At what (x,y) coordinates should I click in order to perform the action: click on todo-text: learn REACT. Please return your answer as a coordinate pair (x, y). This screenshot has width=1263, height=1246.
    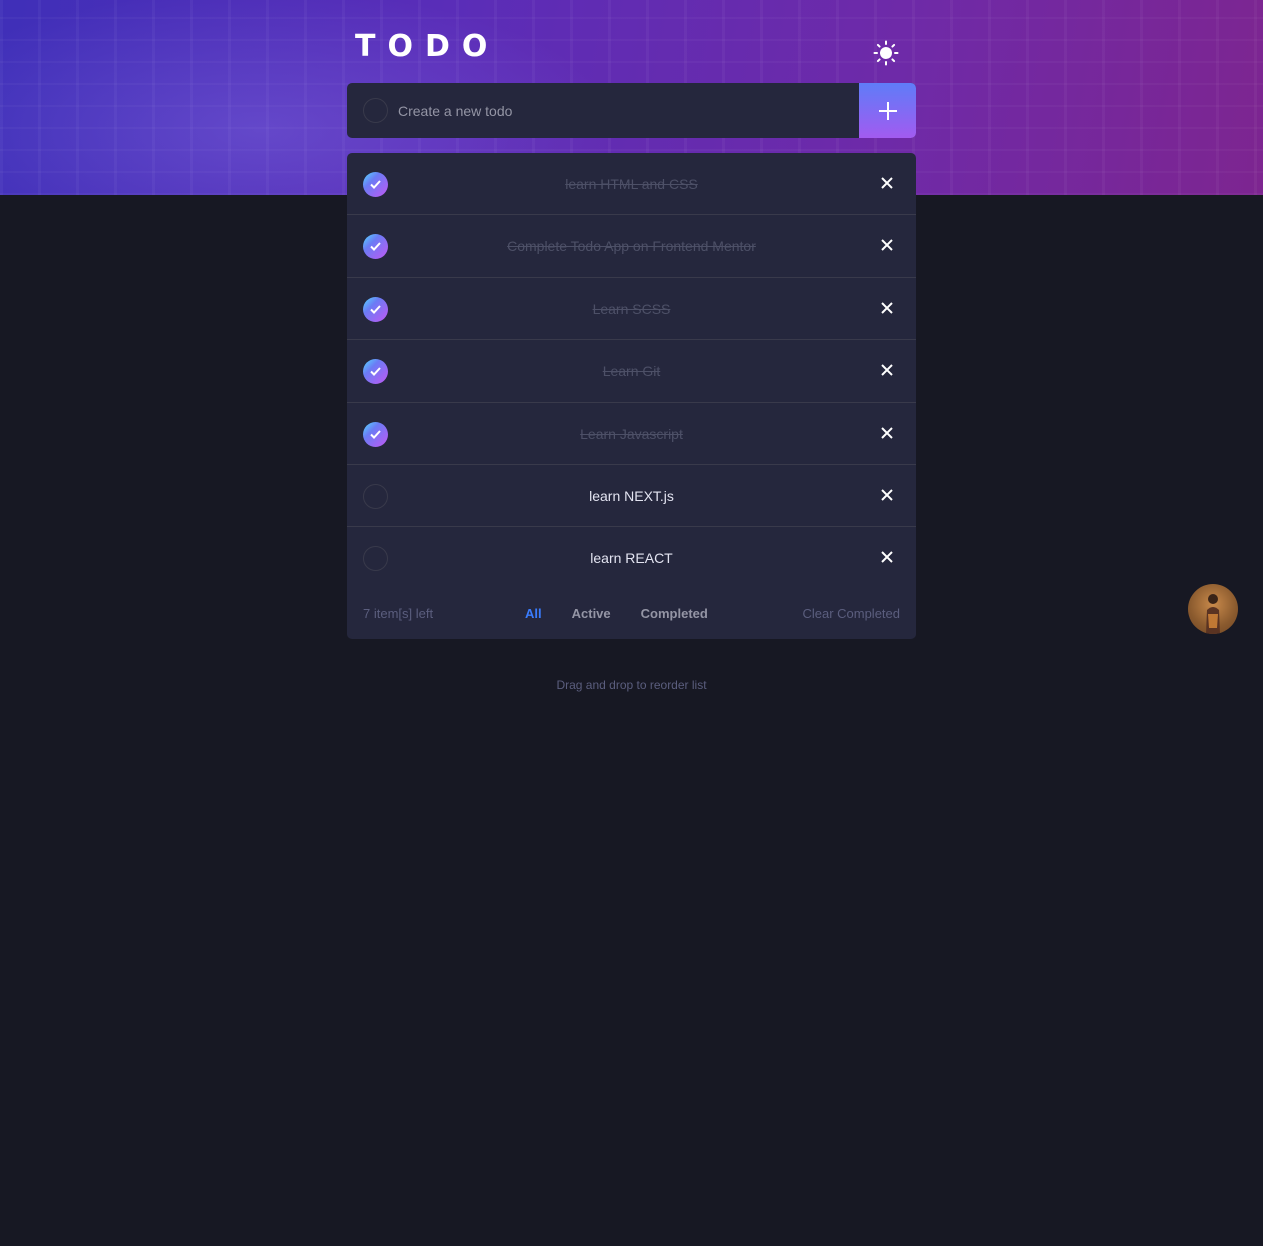
    Looking at the image, I should click on (631, 558).